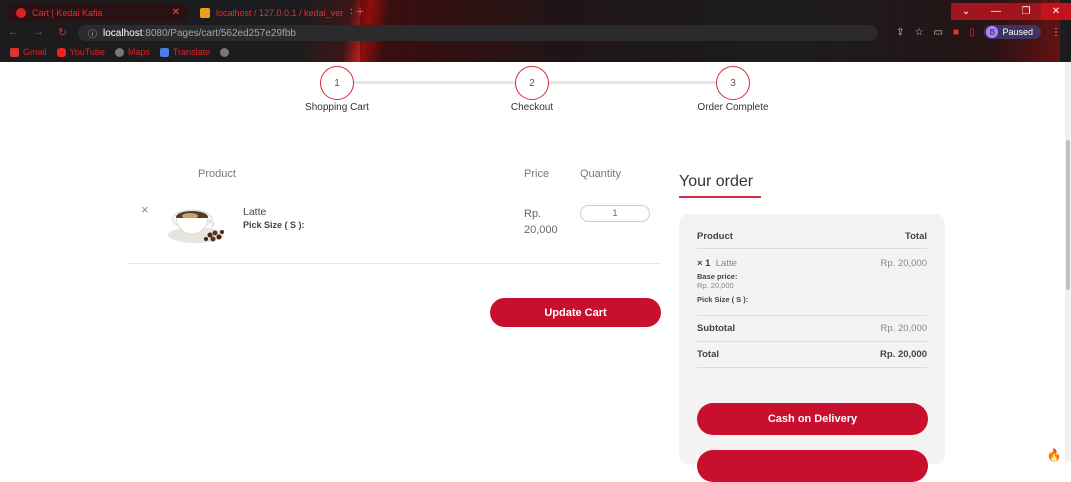 Image resolution: width=1071 pixels, height=482 pixels. I want to click on scrollbar-thumb, so click(1068, 215).